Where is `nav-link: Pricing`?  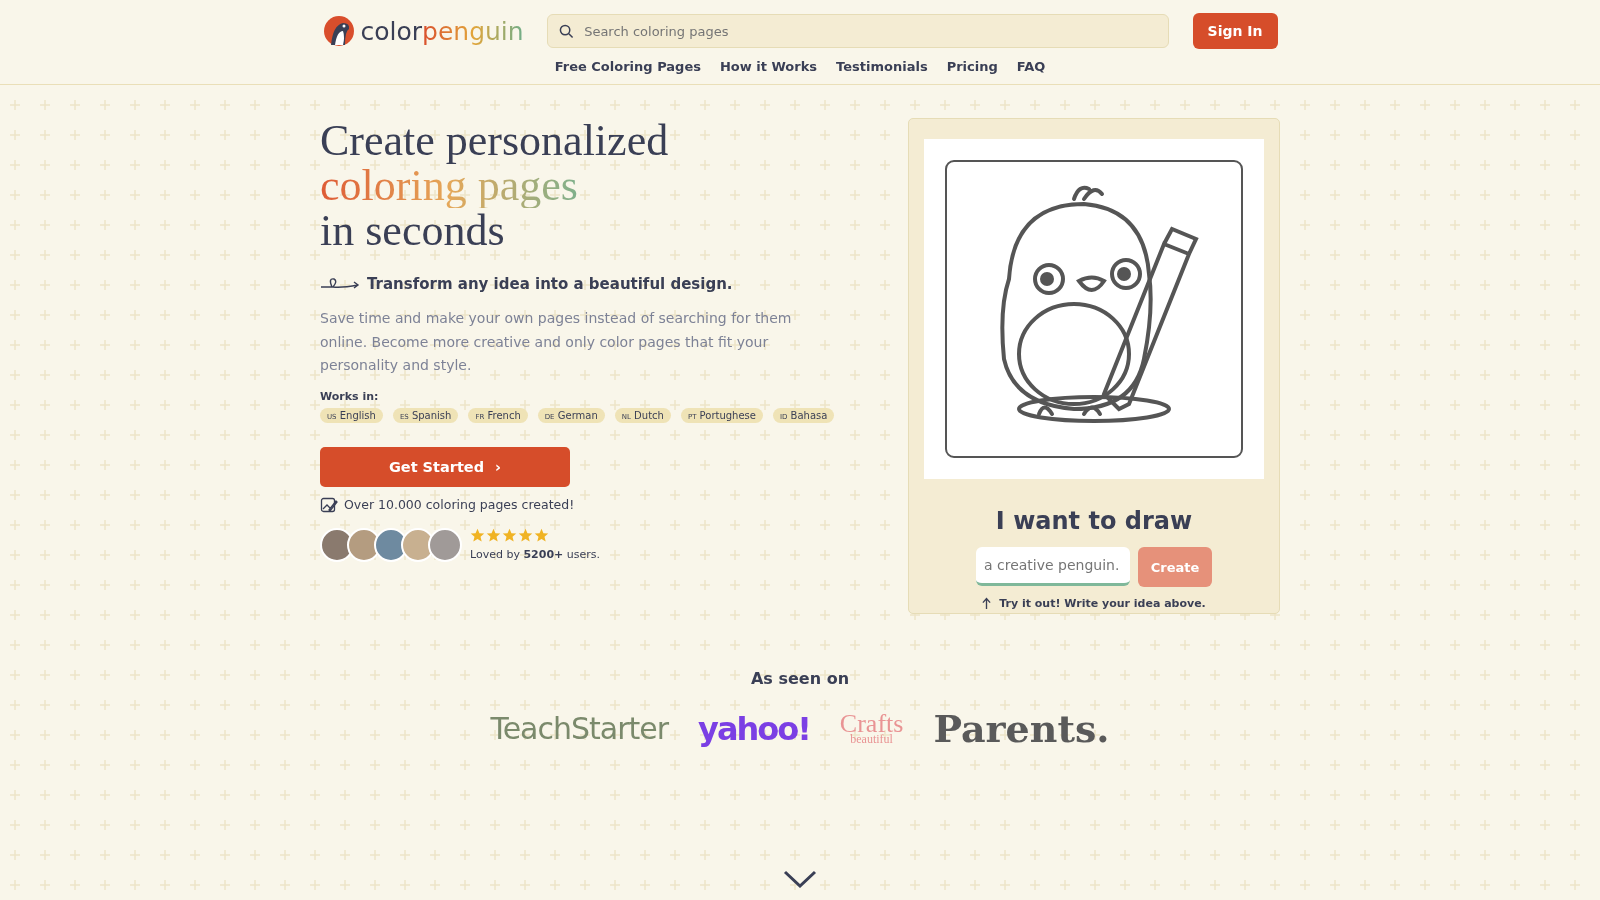
nav-link: Pricing is located at coordinates (972, 66).